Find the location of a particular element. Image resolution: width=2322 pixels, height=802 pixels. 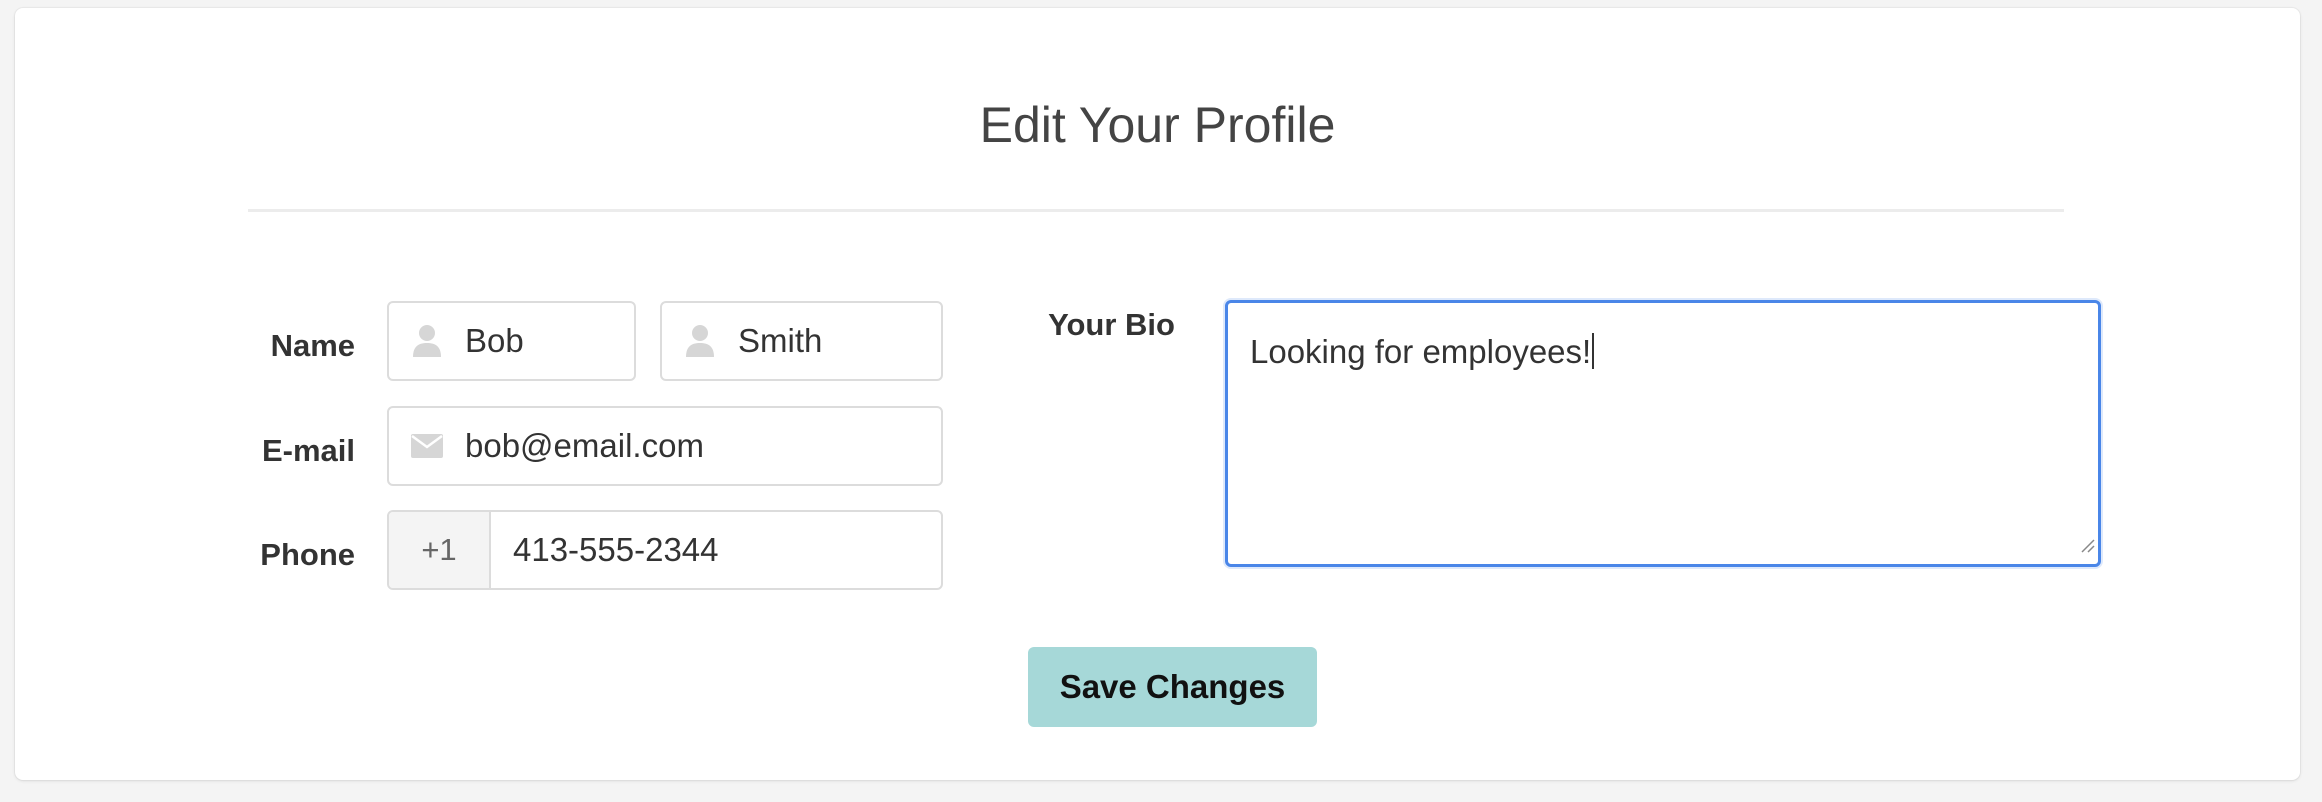

envelope-icon is located at coordinates (427, 446).